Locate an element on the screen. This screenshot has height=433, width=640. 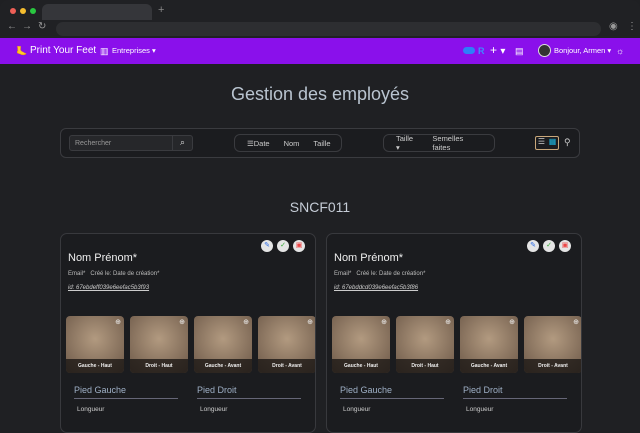
sort-date-label: Date is located at coordinates (261, 143).